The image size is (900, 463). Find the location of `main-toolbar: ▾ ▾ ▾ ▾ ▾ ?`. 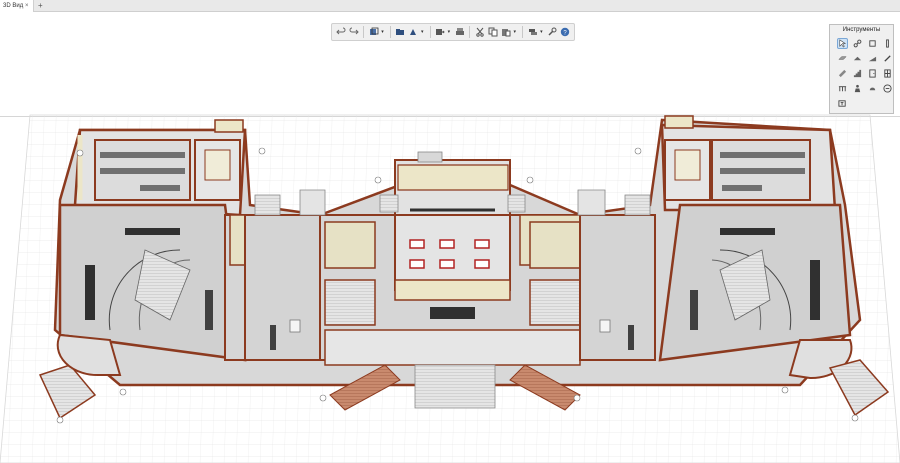

main-toolbar: ▾ ▾ ▾ ▾ ▾ ? is located at coordinates (453, 32).